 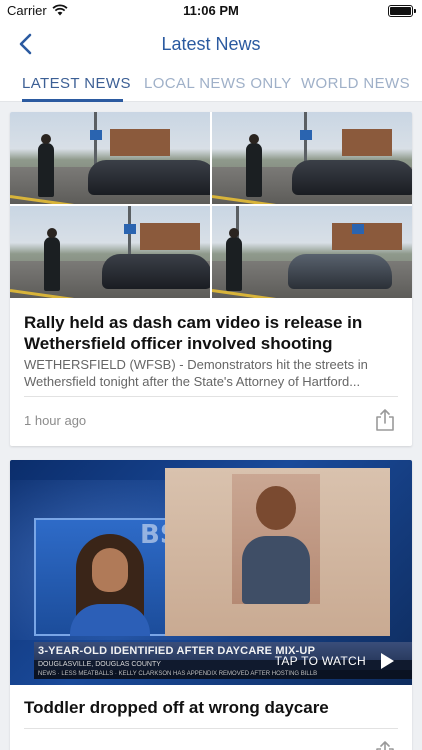 What do you see at coordinates (276, 539) in the screenshot?
I see `child-photo` at bounding box center [276, 539].